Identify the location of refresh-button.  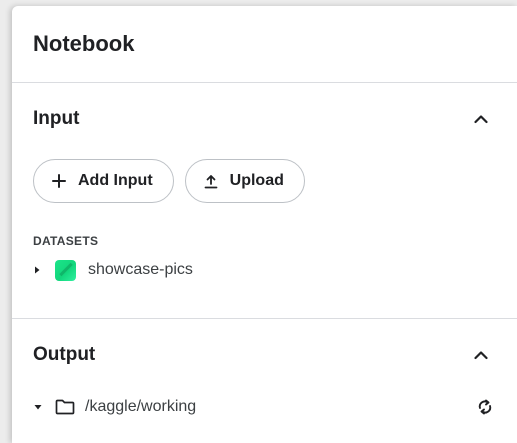
(485, 407).